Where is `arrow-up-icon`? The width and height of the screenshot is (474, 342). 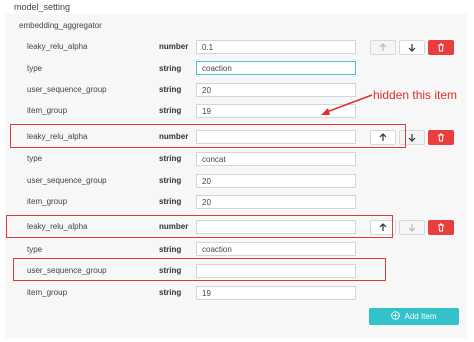 arrow-up-icon is located at coordinates (383, 48).